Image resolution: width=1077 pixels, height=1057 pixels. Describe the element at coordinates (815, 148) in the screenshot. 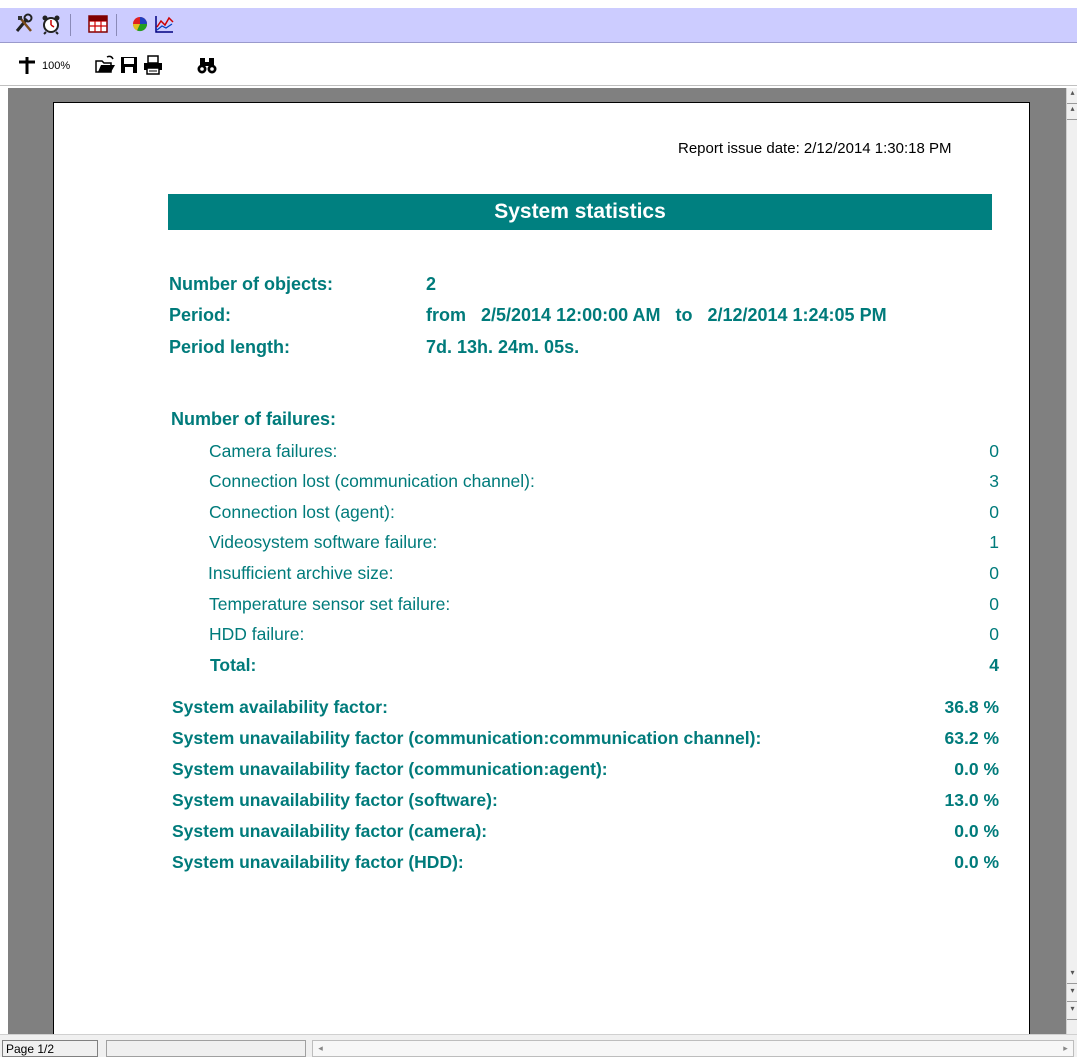

I see `report-issue-date: Report issue date: 2/12/2014 1:30:18 PM` at that location.